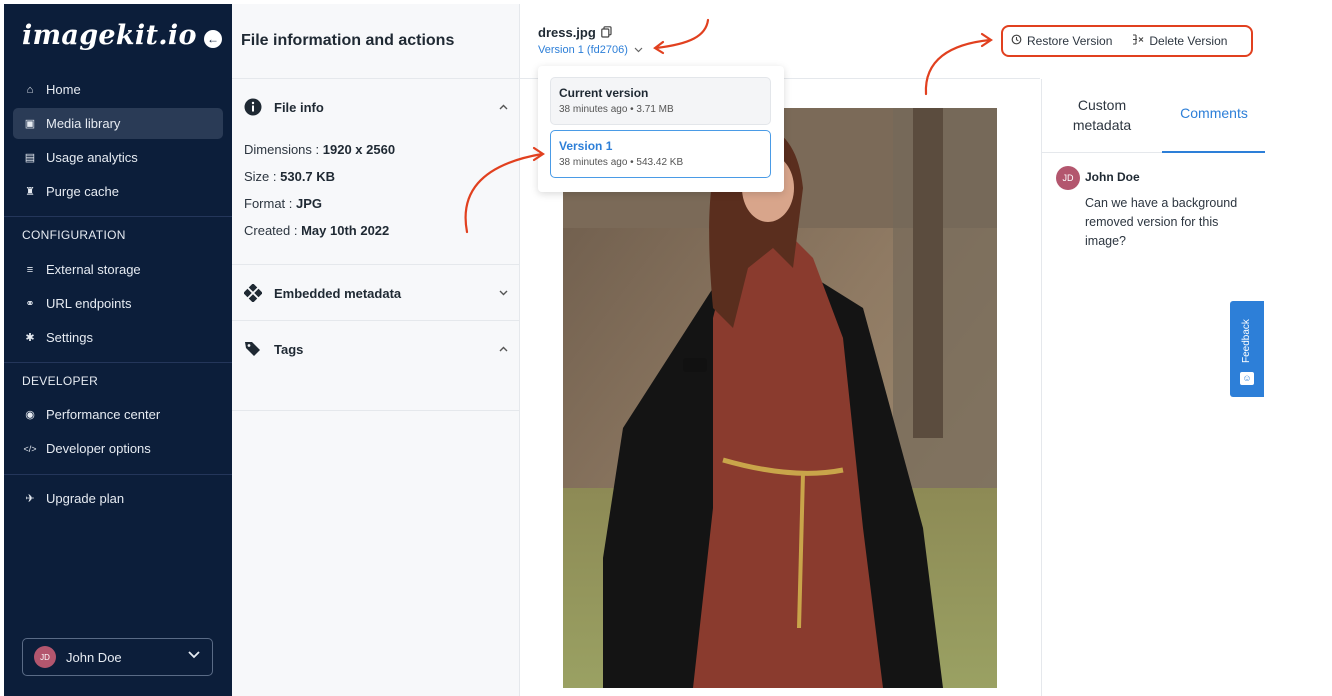  What do you see at coordinates (30, 338) in the screenshot?
I see `gear-icon: ✱` at bounding box center [30, 338].